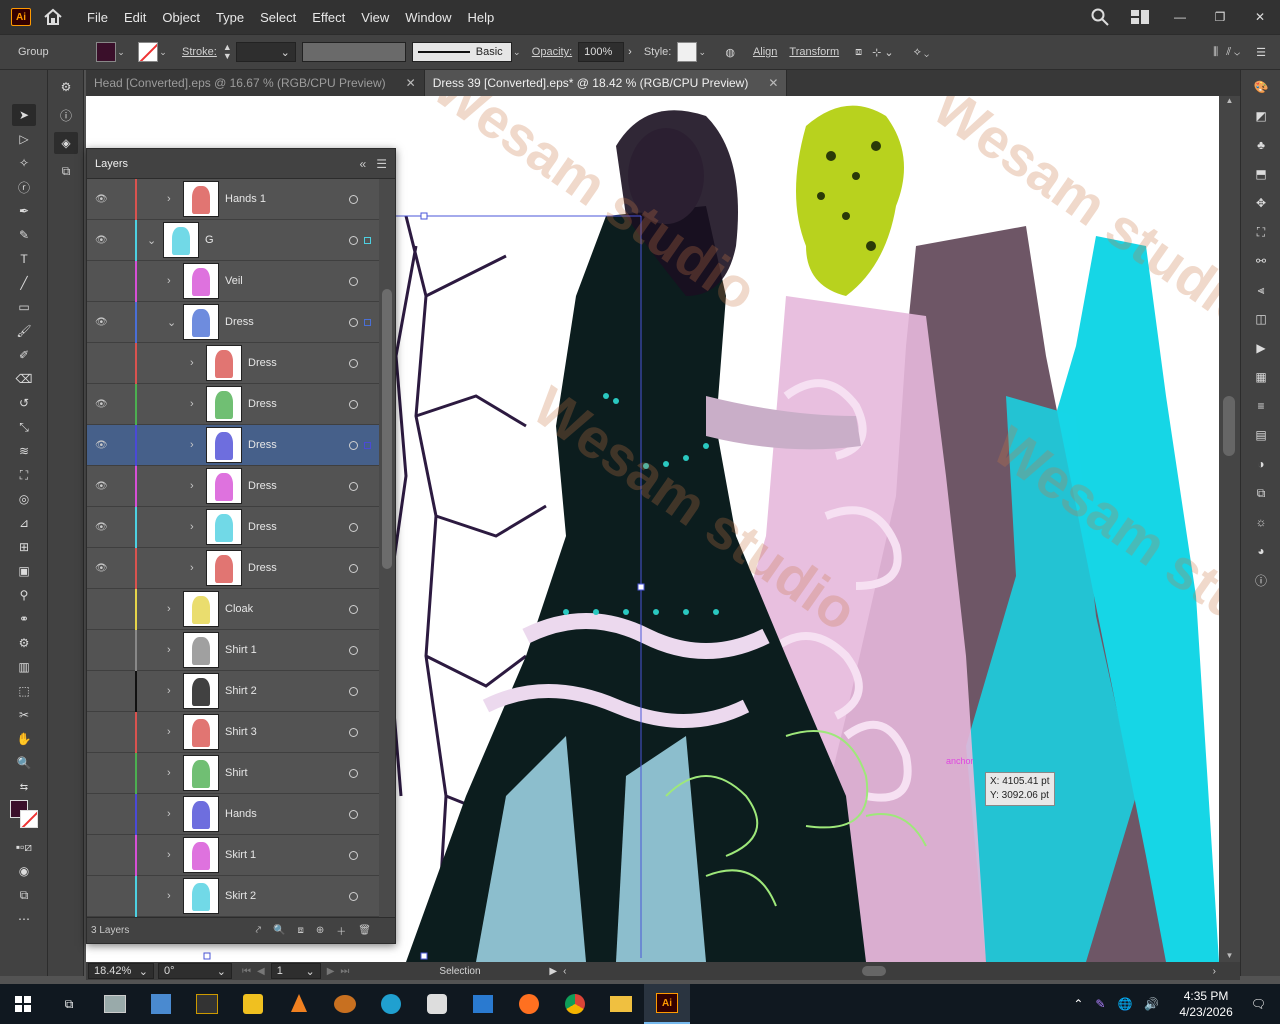 This screenshot has height=1024, width=1280. Describe the element at coordinates (367, 322) in the screenshot. I see `selection-indicator` at that location.